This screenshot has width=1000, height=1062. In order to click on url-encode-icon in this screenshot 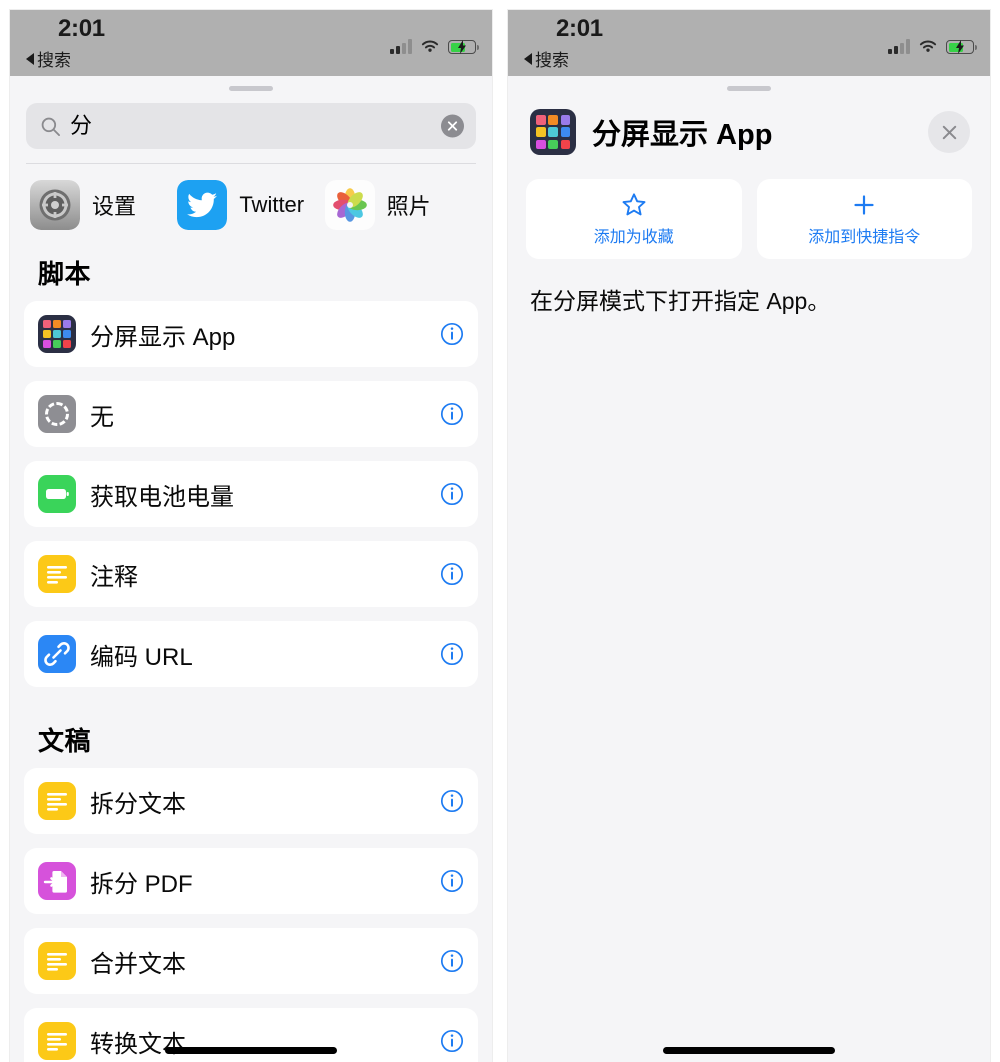, I will do `click(57, 654)`.